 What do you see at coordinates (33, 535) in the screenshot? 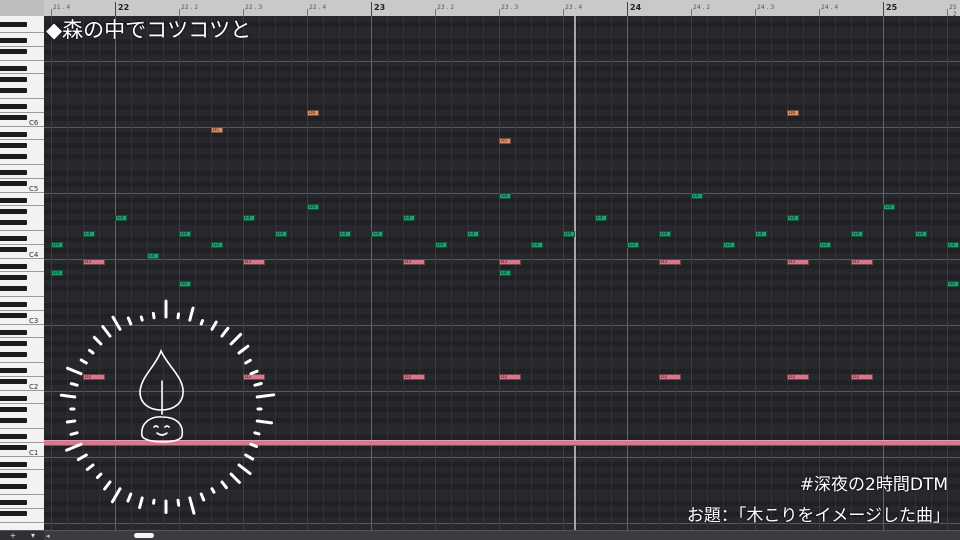
I see `menu-dropdown-icon: ▾` at bounding box center [33, 535].